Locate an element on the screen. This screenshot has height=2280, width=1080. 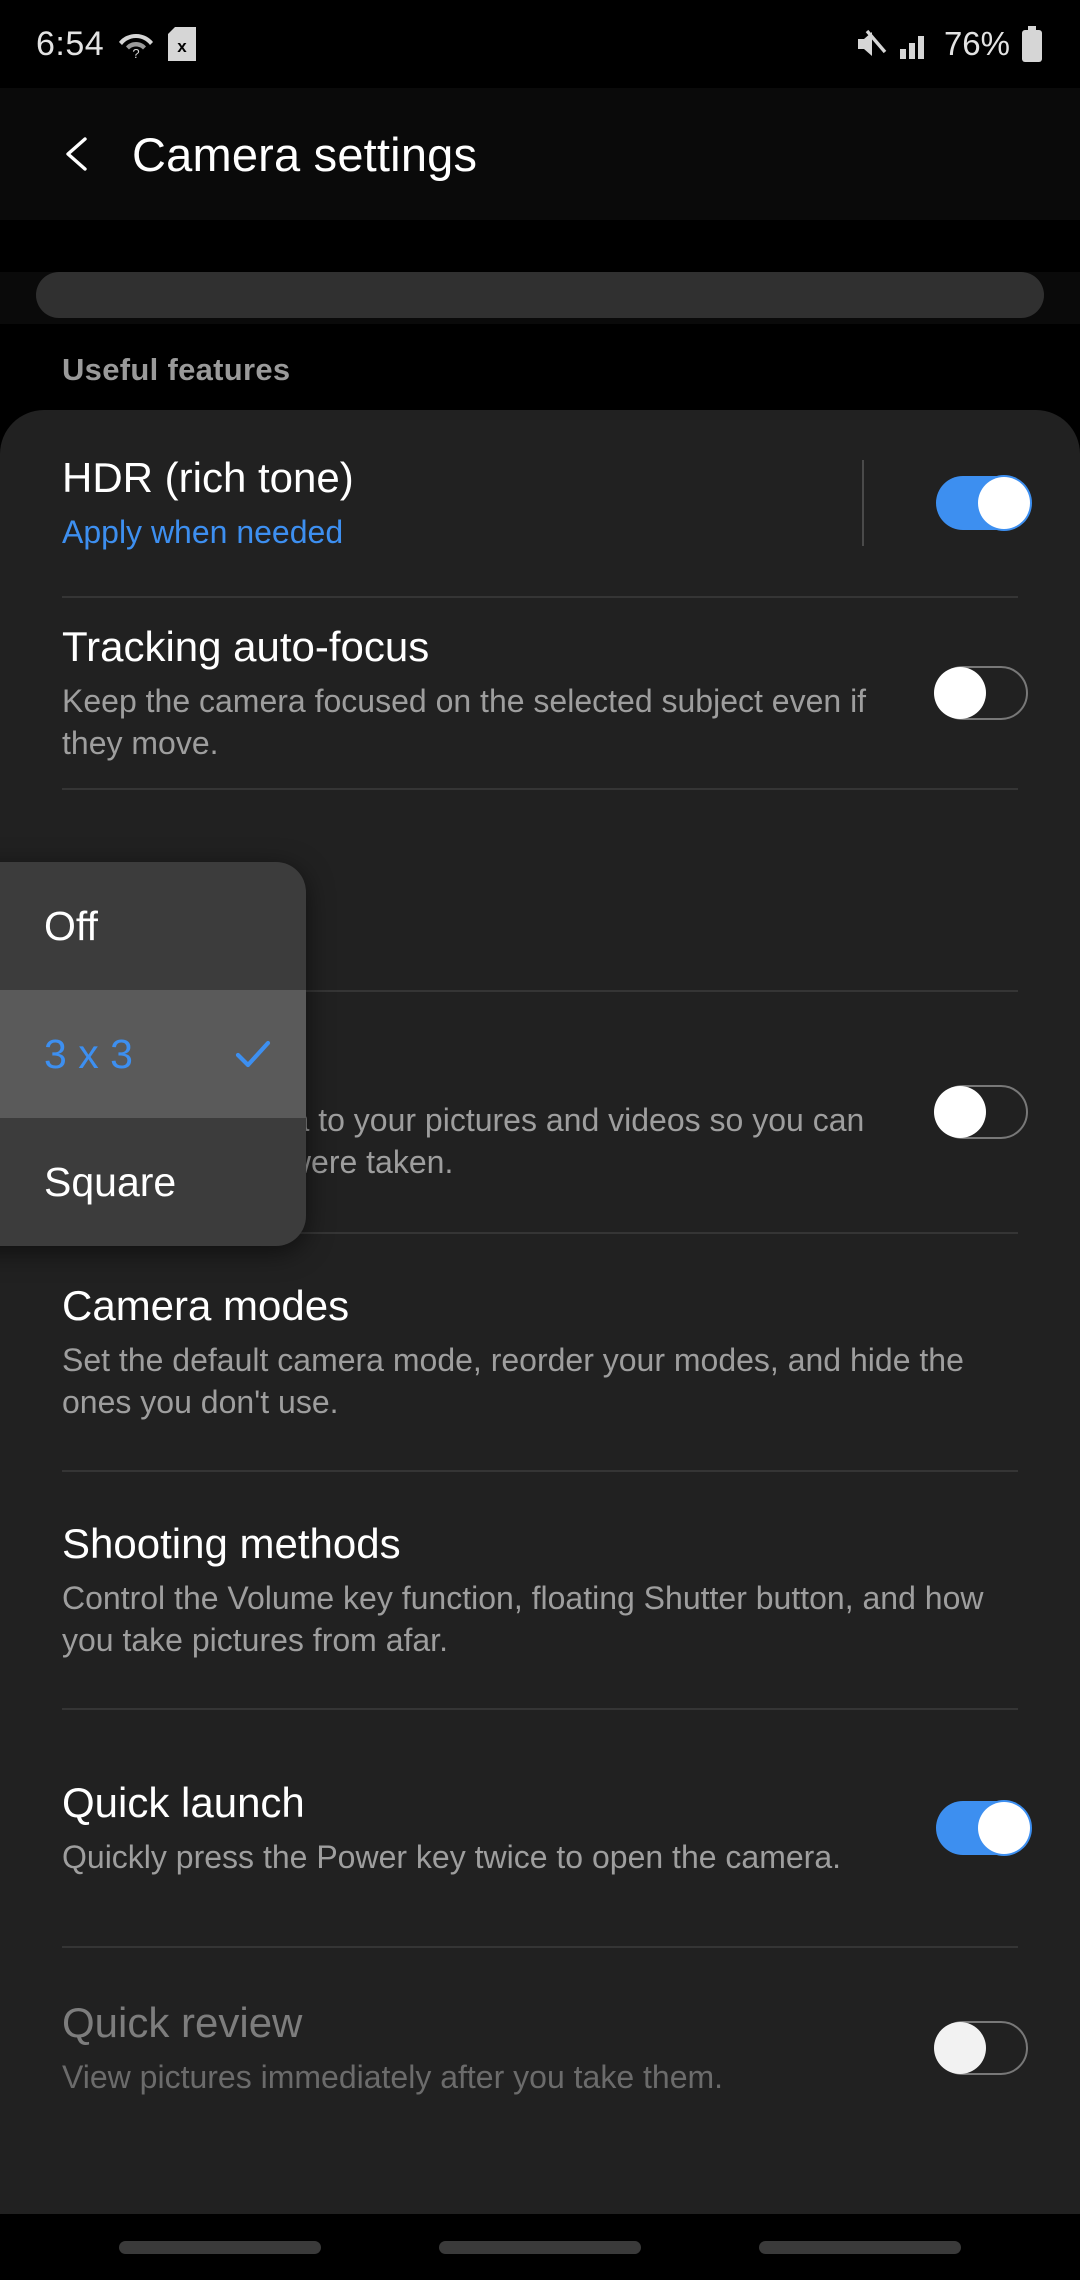
dropdown-option-label: Off is located at coordinates (71, 925).